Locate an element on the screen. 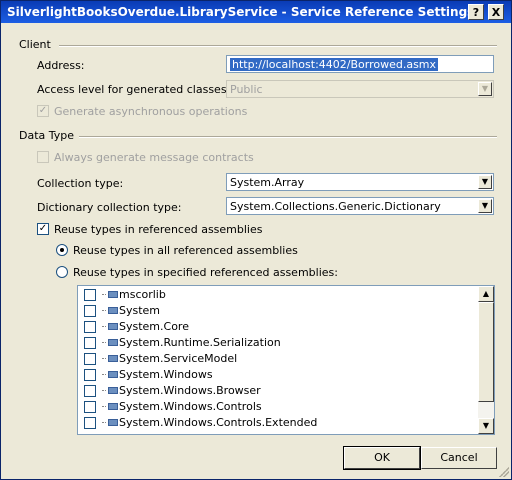 This screenshot has width=512, height=480. access-level-value: Public is located at coordinates (246, 89).